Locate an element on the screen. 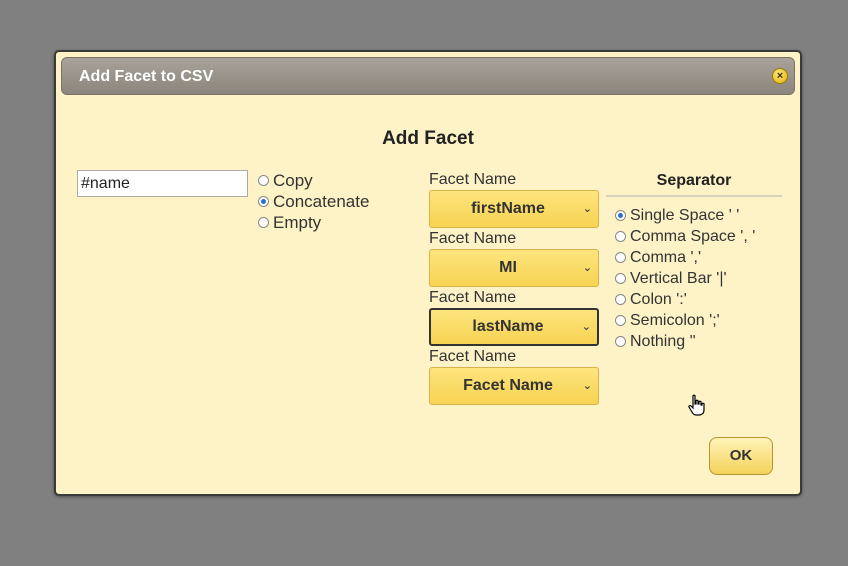  close-icon: × is located at coordinates (780, 76).